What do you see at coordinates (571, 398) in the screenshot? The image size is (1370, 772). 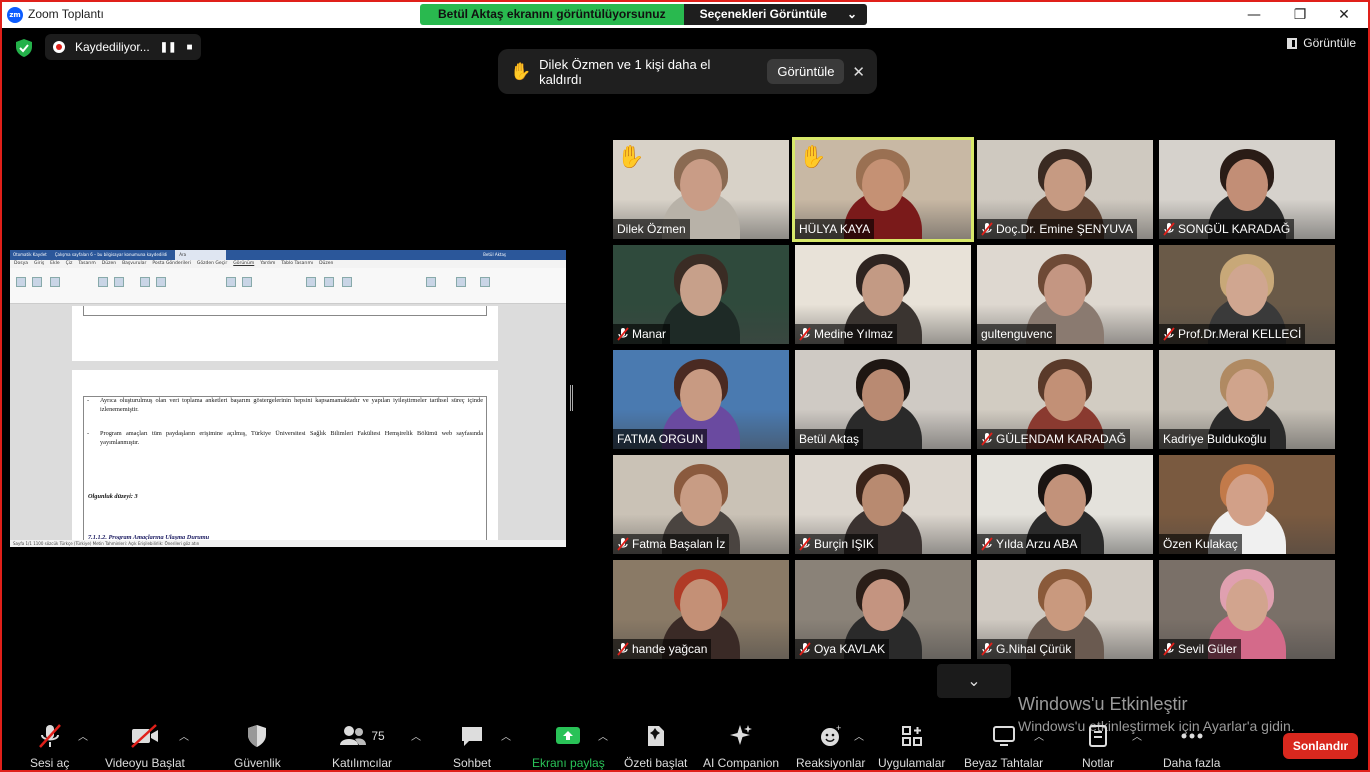 I see `resize-handle` at bounding box center [571, 398].